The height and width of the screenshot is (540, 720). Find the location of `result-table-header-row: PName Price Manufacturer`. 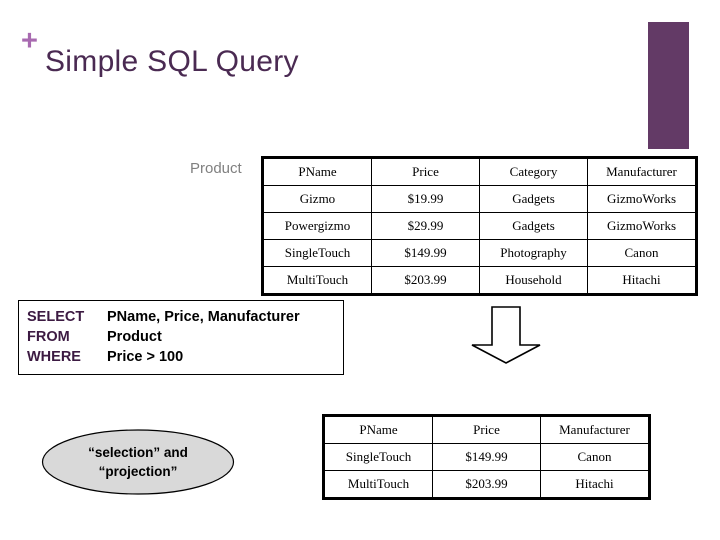

result-table-header-row: PName Price Manufacturer is located at coordinates (486, 429).